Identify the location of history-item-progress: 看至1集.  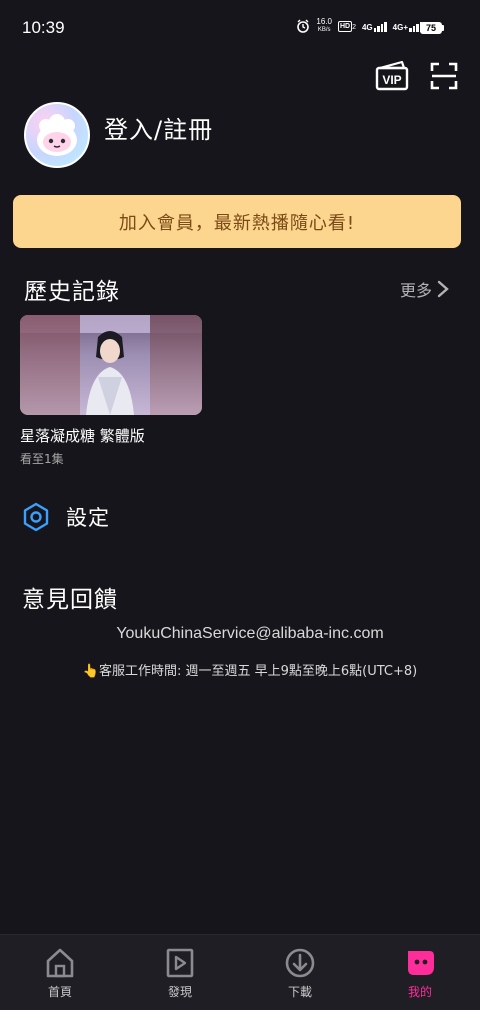
(42, 459).